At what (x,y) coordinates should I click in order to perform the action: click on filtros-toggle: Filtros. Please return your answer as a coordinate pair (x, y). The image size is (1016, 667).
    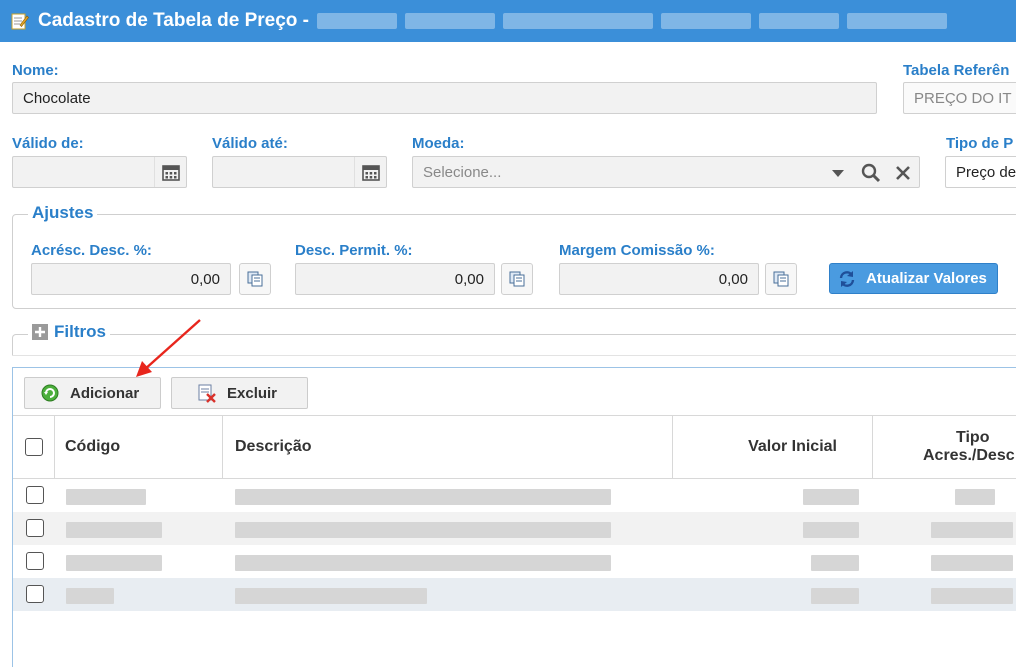
    Looking at the image, I should click on (69, 332).